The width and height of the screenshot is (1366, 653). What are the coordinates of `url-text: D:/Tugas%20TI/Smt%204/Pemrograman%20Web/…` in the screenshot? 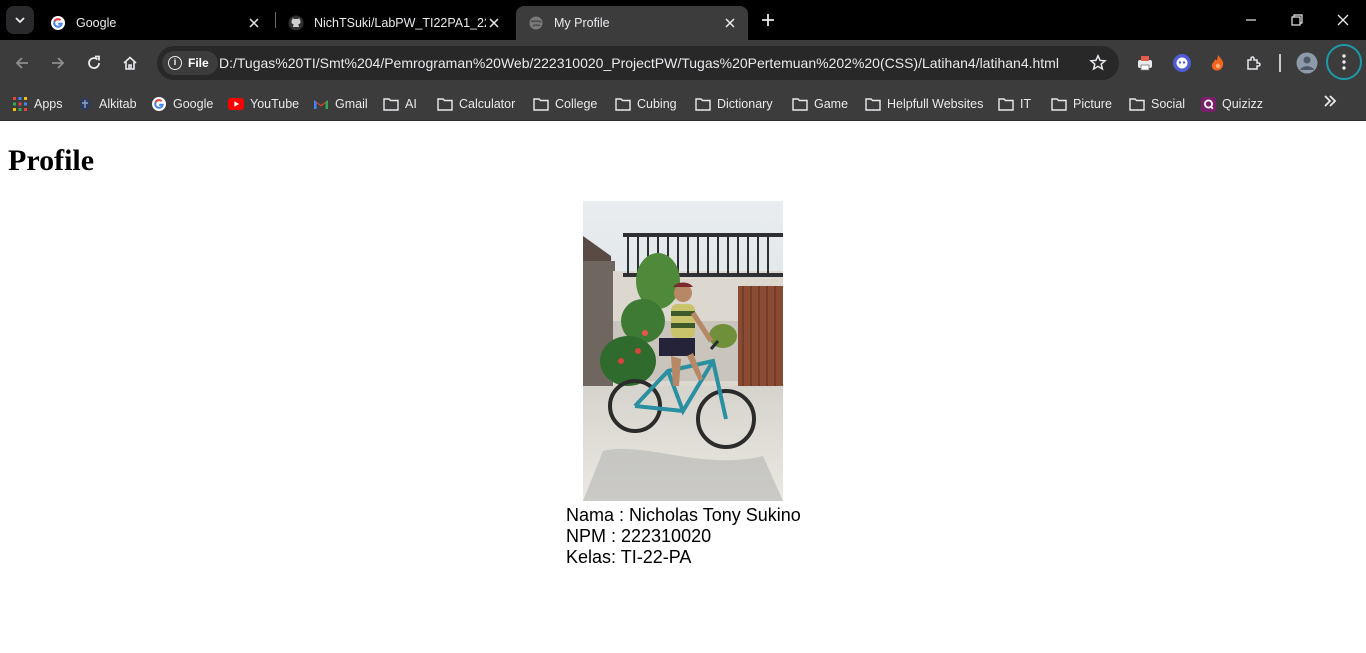 It's located at (639, 63).